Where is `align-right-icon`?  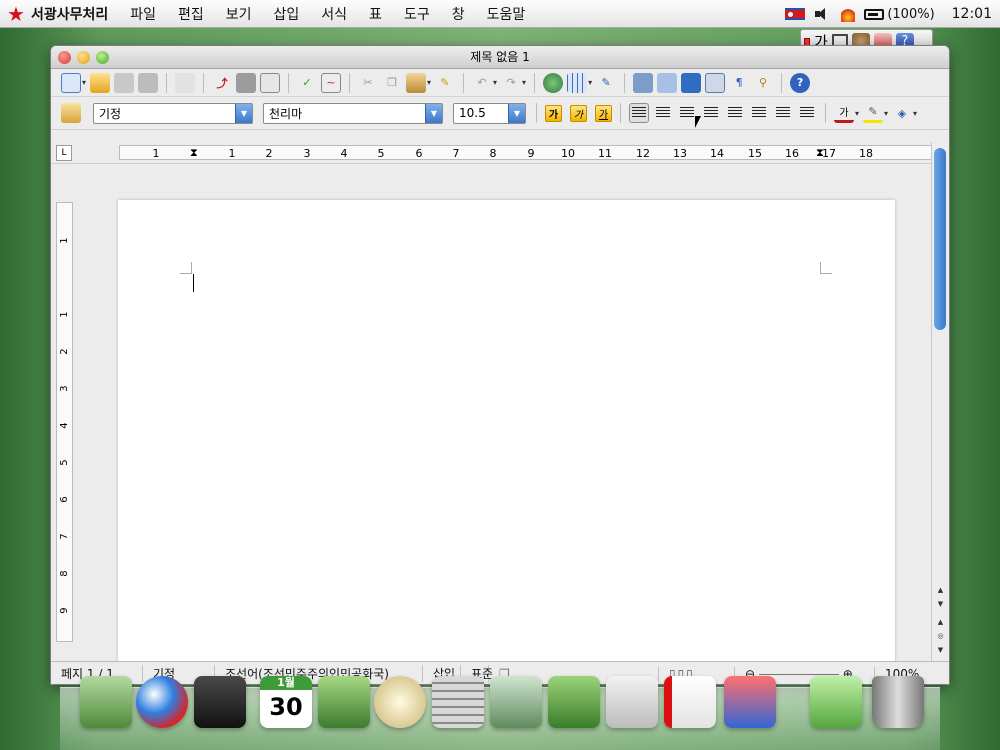
align-right-icon is located at coordinates (687, 113).